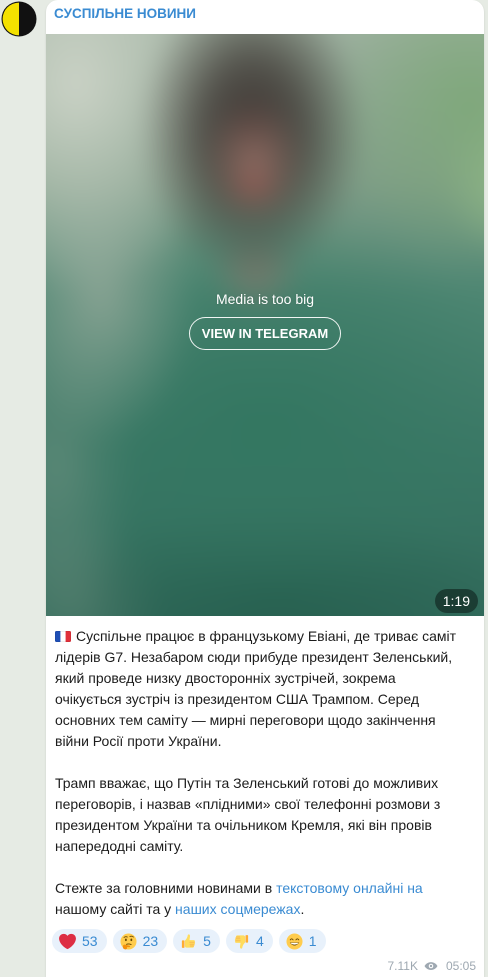 The image size is (488, 977). What do you see at coordinates (113, 909) in the screenshot?
I see `text-line-content: нашому сайті та у` at bounding box center [113, 909].